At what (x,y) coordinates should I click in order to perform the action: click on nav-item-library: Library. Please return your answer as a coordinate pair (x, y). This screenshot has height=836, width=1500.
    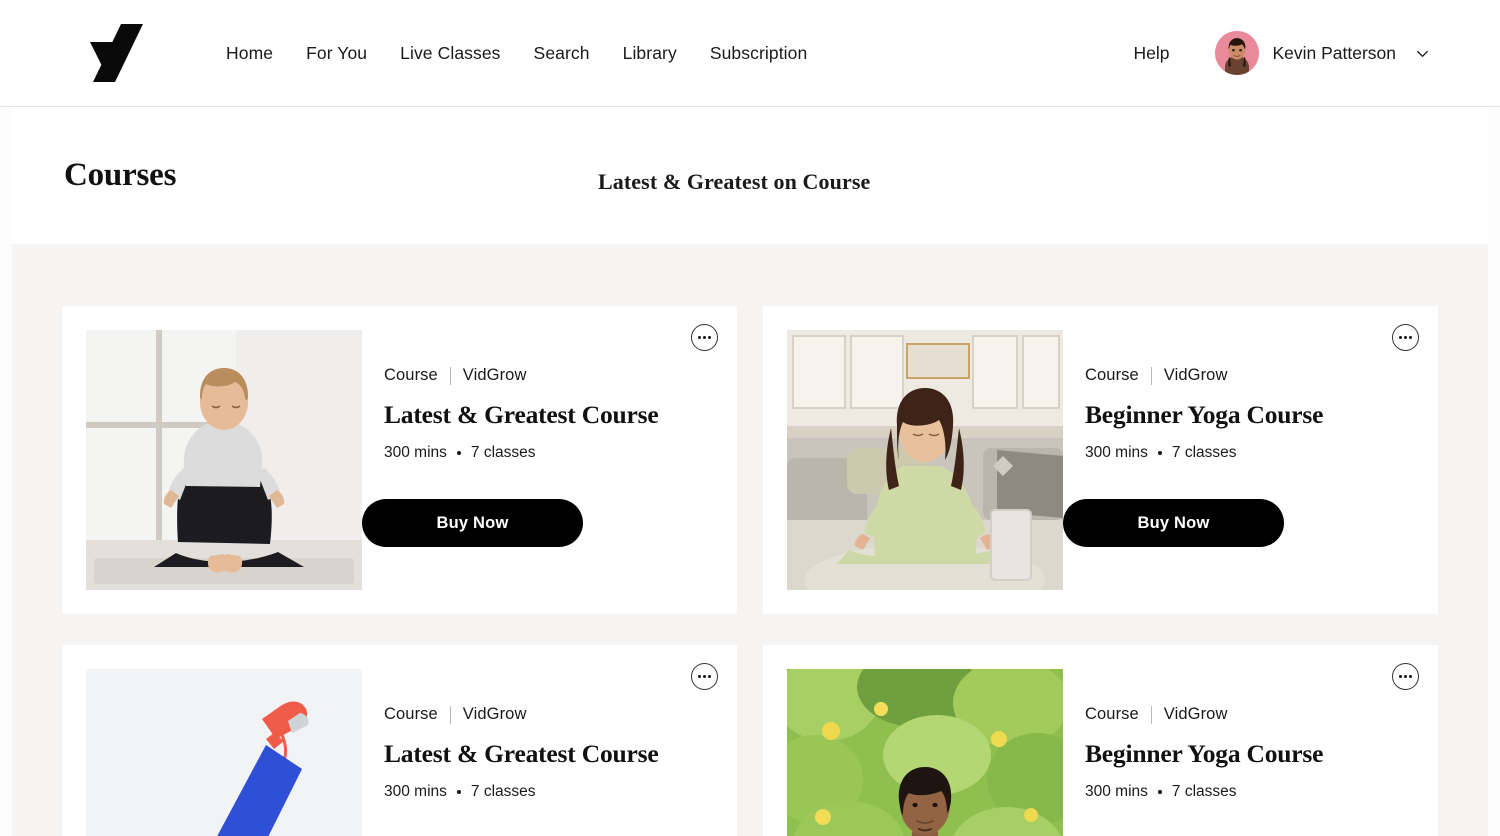
    Looking at the image, I should click on (650, 53).